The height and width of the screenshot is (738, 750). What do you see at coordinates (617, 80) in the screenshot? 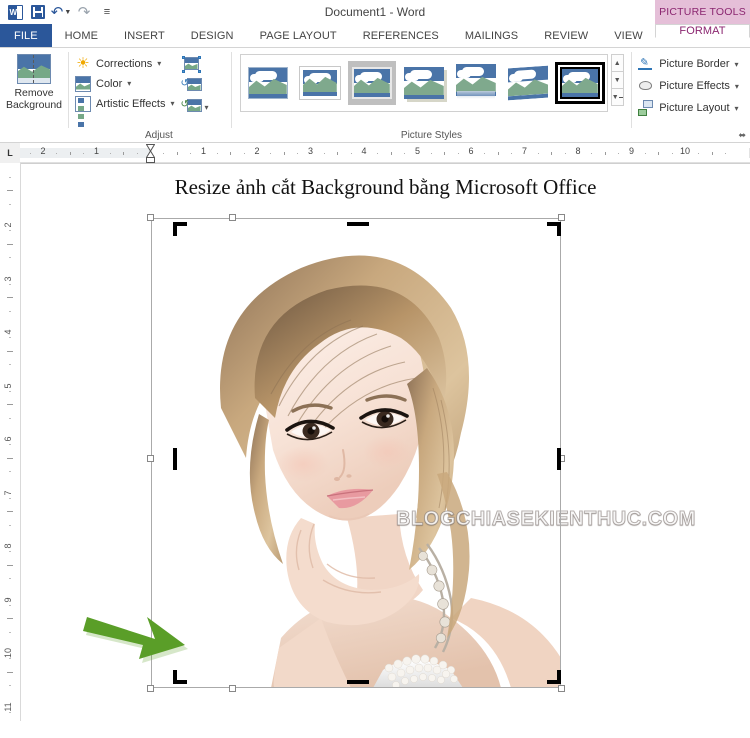
I see `gallery-scroll-down: ▼` at bounding box center [617, 80].